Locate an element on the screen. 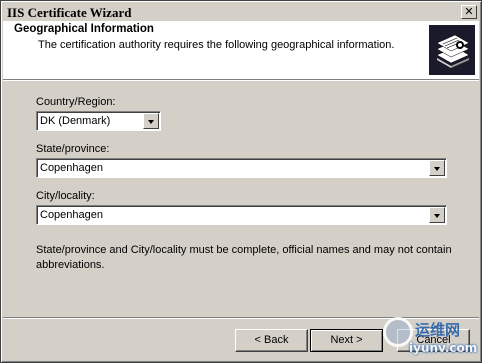  page-title: Geographical Information is located at coordinates (84, 29).